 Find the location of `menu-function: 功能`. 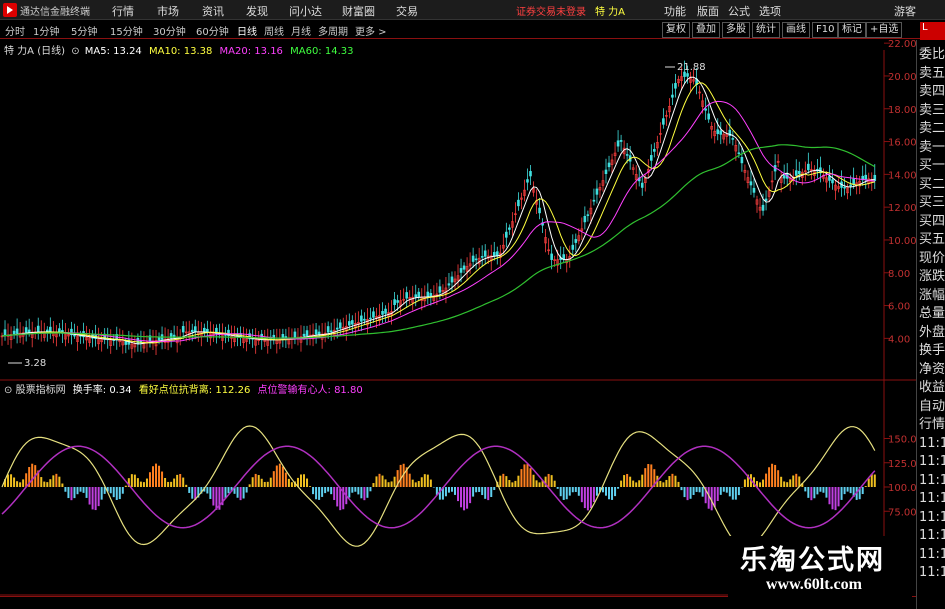

menu-function: 功能 is located at coordinates (675, 11).